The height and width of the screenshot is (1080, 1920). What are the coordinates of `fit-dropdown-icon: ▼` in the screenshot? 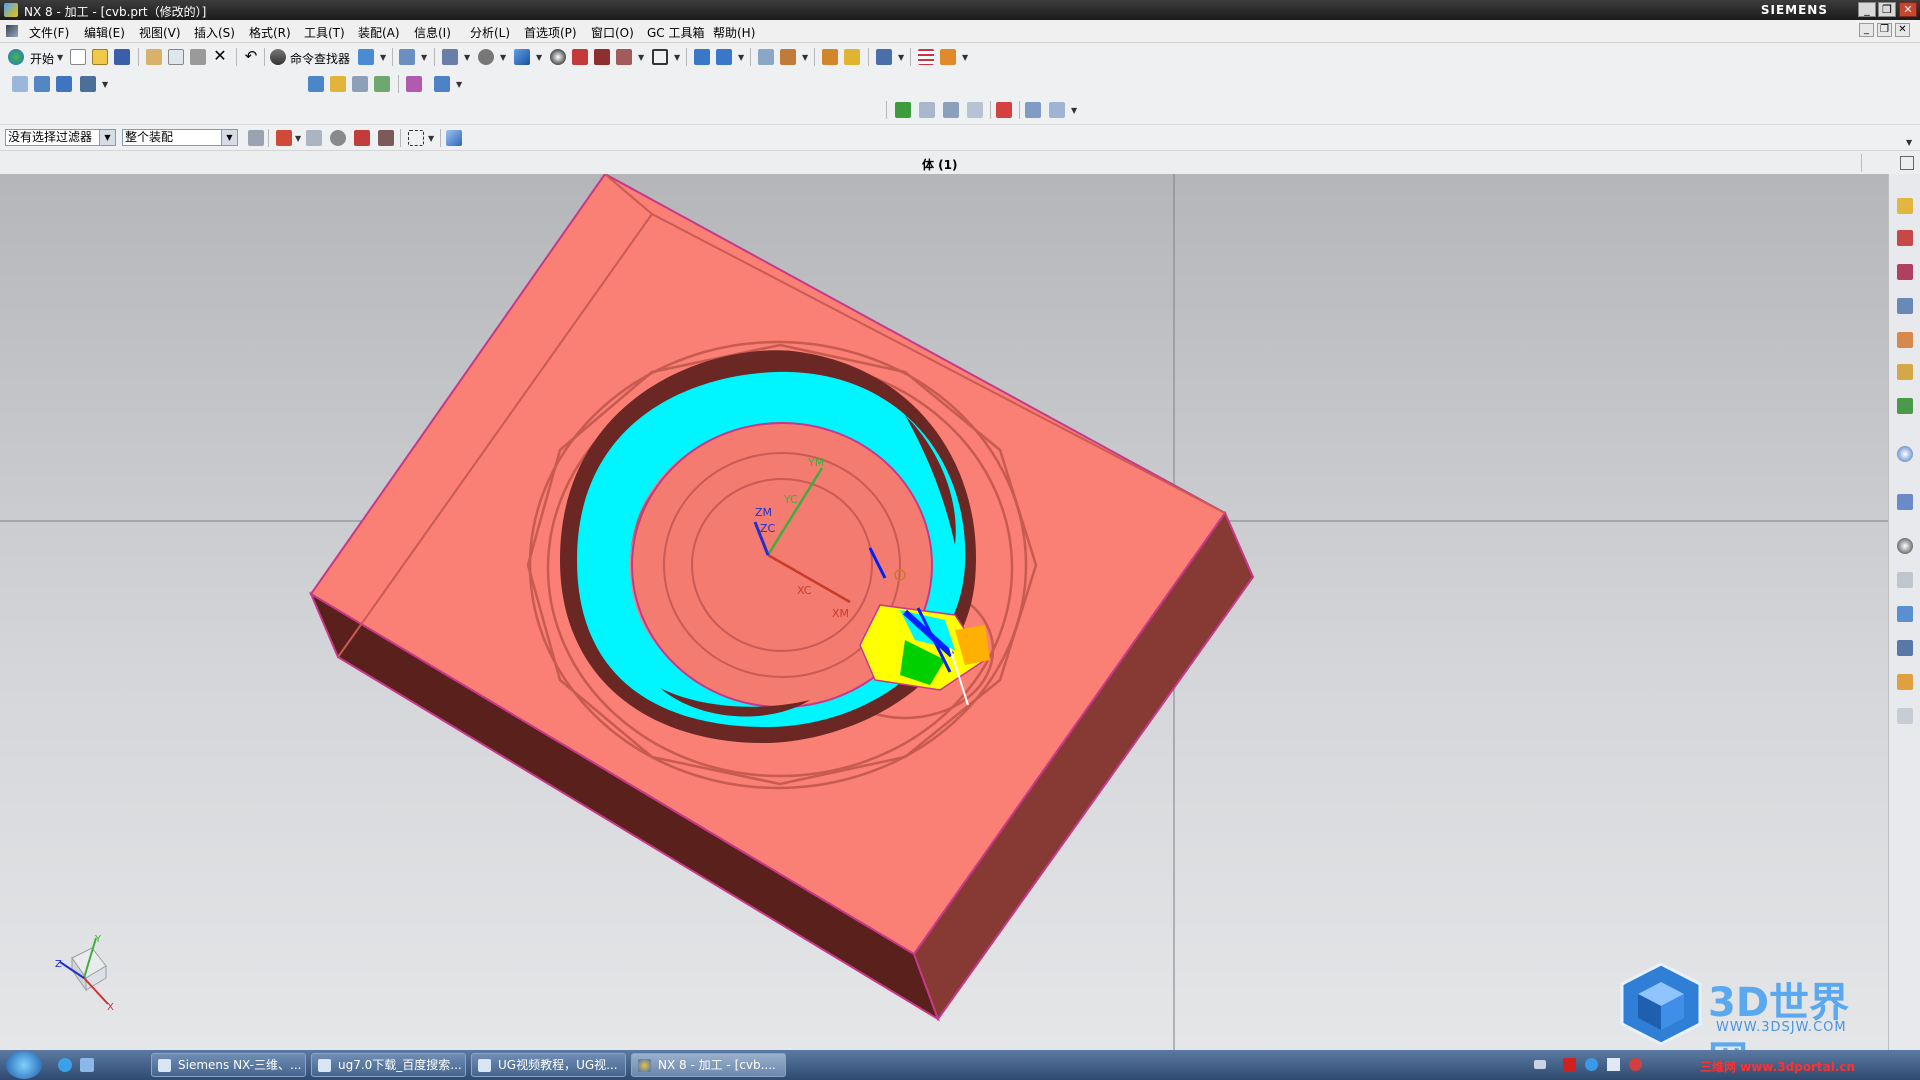 It's located at (467, 57).